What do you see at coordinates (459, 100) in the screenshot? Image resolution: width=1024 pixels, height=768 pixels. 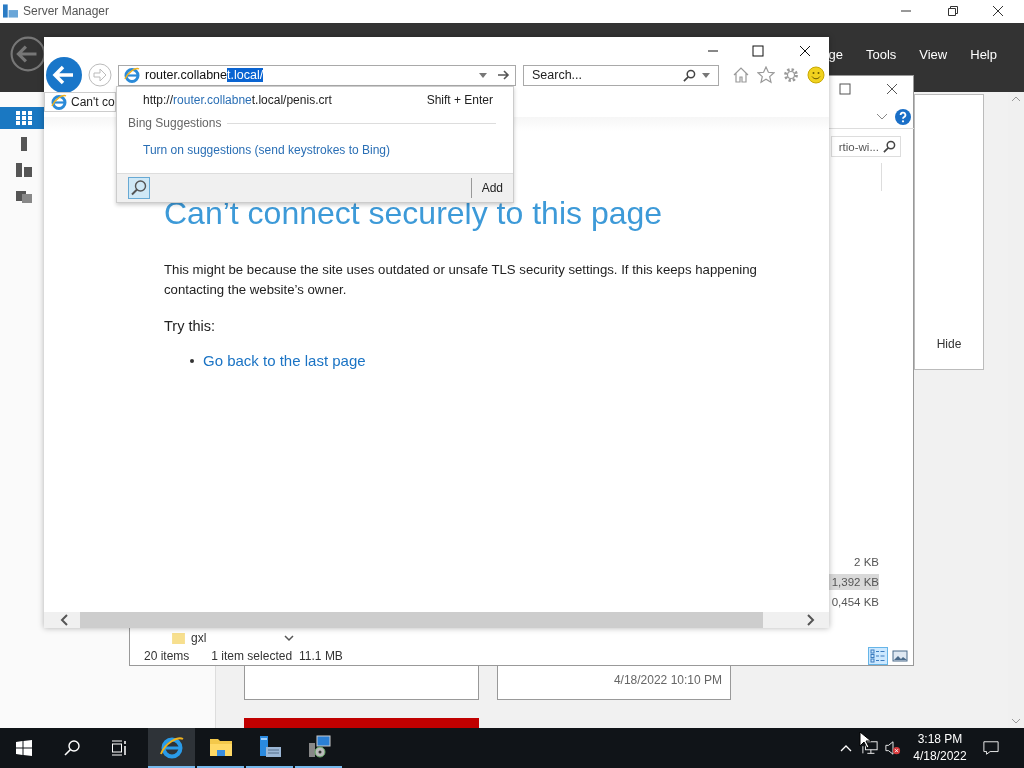 I see `shortcut-hint: Shift + Enter` at bounding box center [459, 100].